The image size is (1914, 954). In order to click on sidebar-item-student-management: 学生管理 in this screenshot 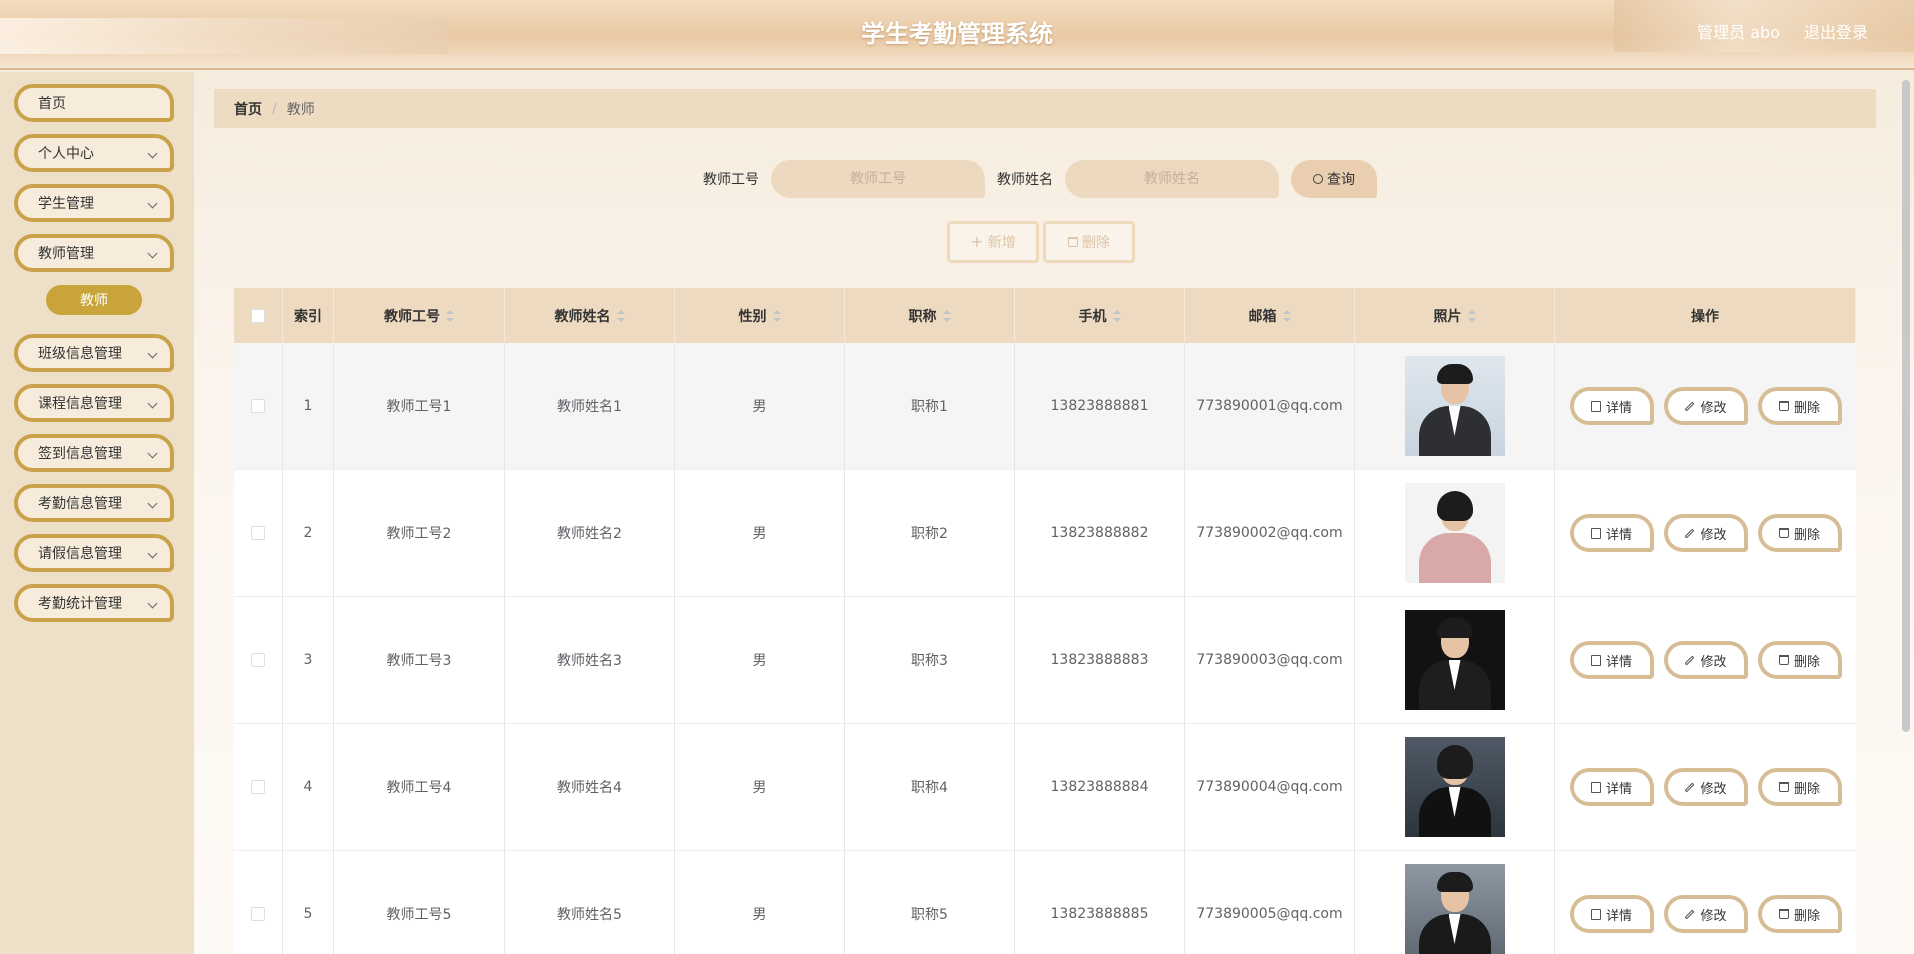, I will do `click(94, 203)`.